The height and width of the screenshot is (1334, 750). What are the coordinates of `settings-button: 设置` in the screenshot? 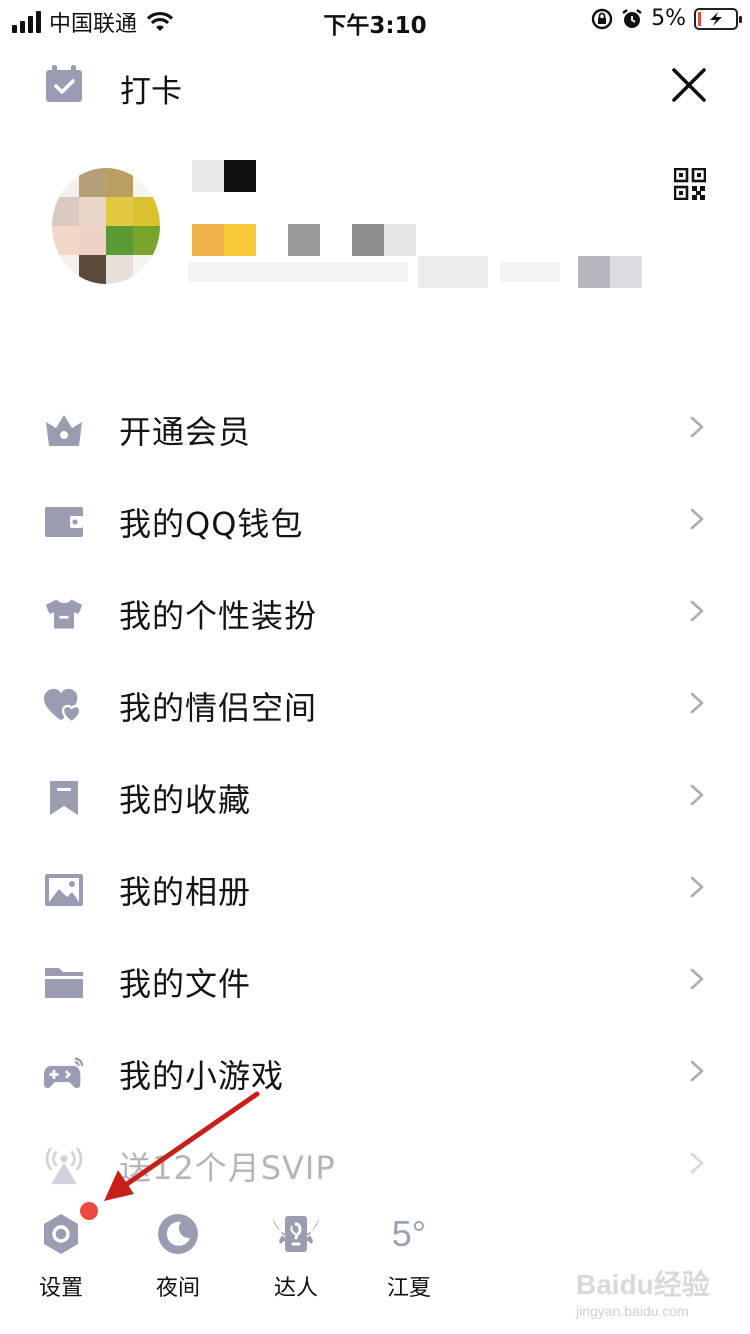 It's located at (61, 1257).